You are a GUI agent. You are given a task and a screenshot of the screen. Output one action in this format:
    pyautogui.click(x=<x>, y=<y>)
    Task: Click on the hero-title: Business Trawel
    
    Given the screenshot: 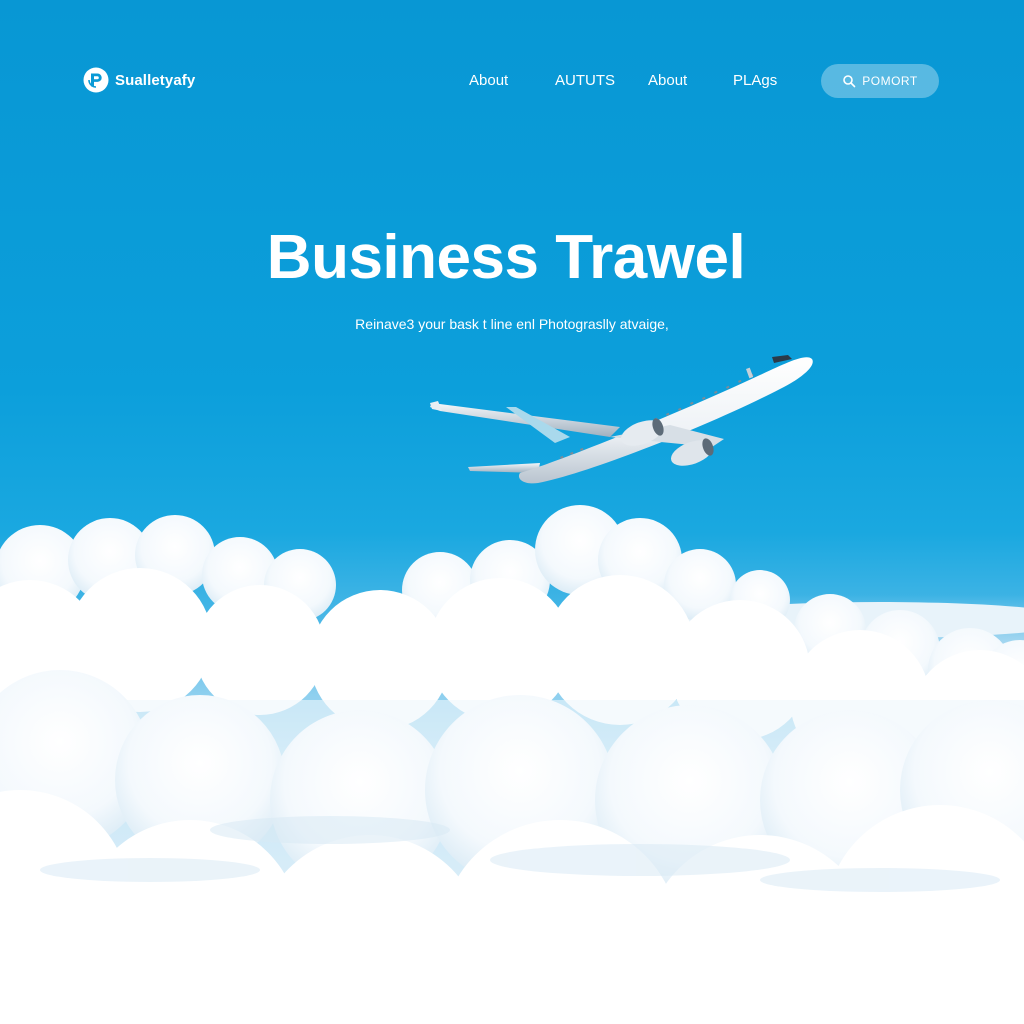 What is the action you would take?
    pyautogui.click(x=506, y=257)
    